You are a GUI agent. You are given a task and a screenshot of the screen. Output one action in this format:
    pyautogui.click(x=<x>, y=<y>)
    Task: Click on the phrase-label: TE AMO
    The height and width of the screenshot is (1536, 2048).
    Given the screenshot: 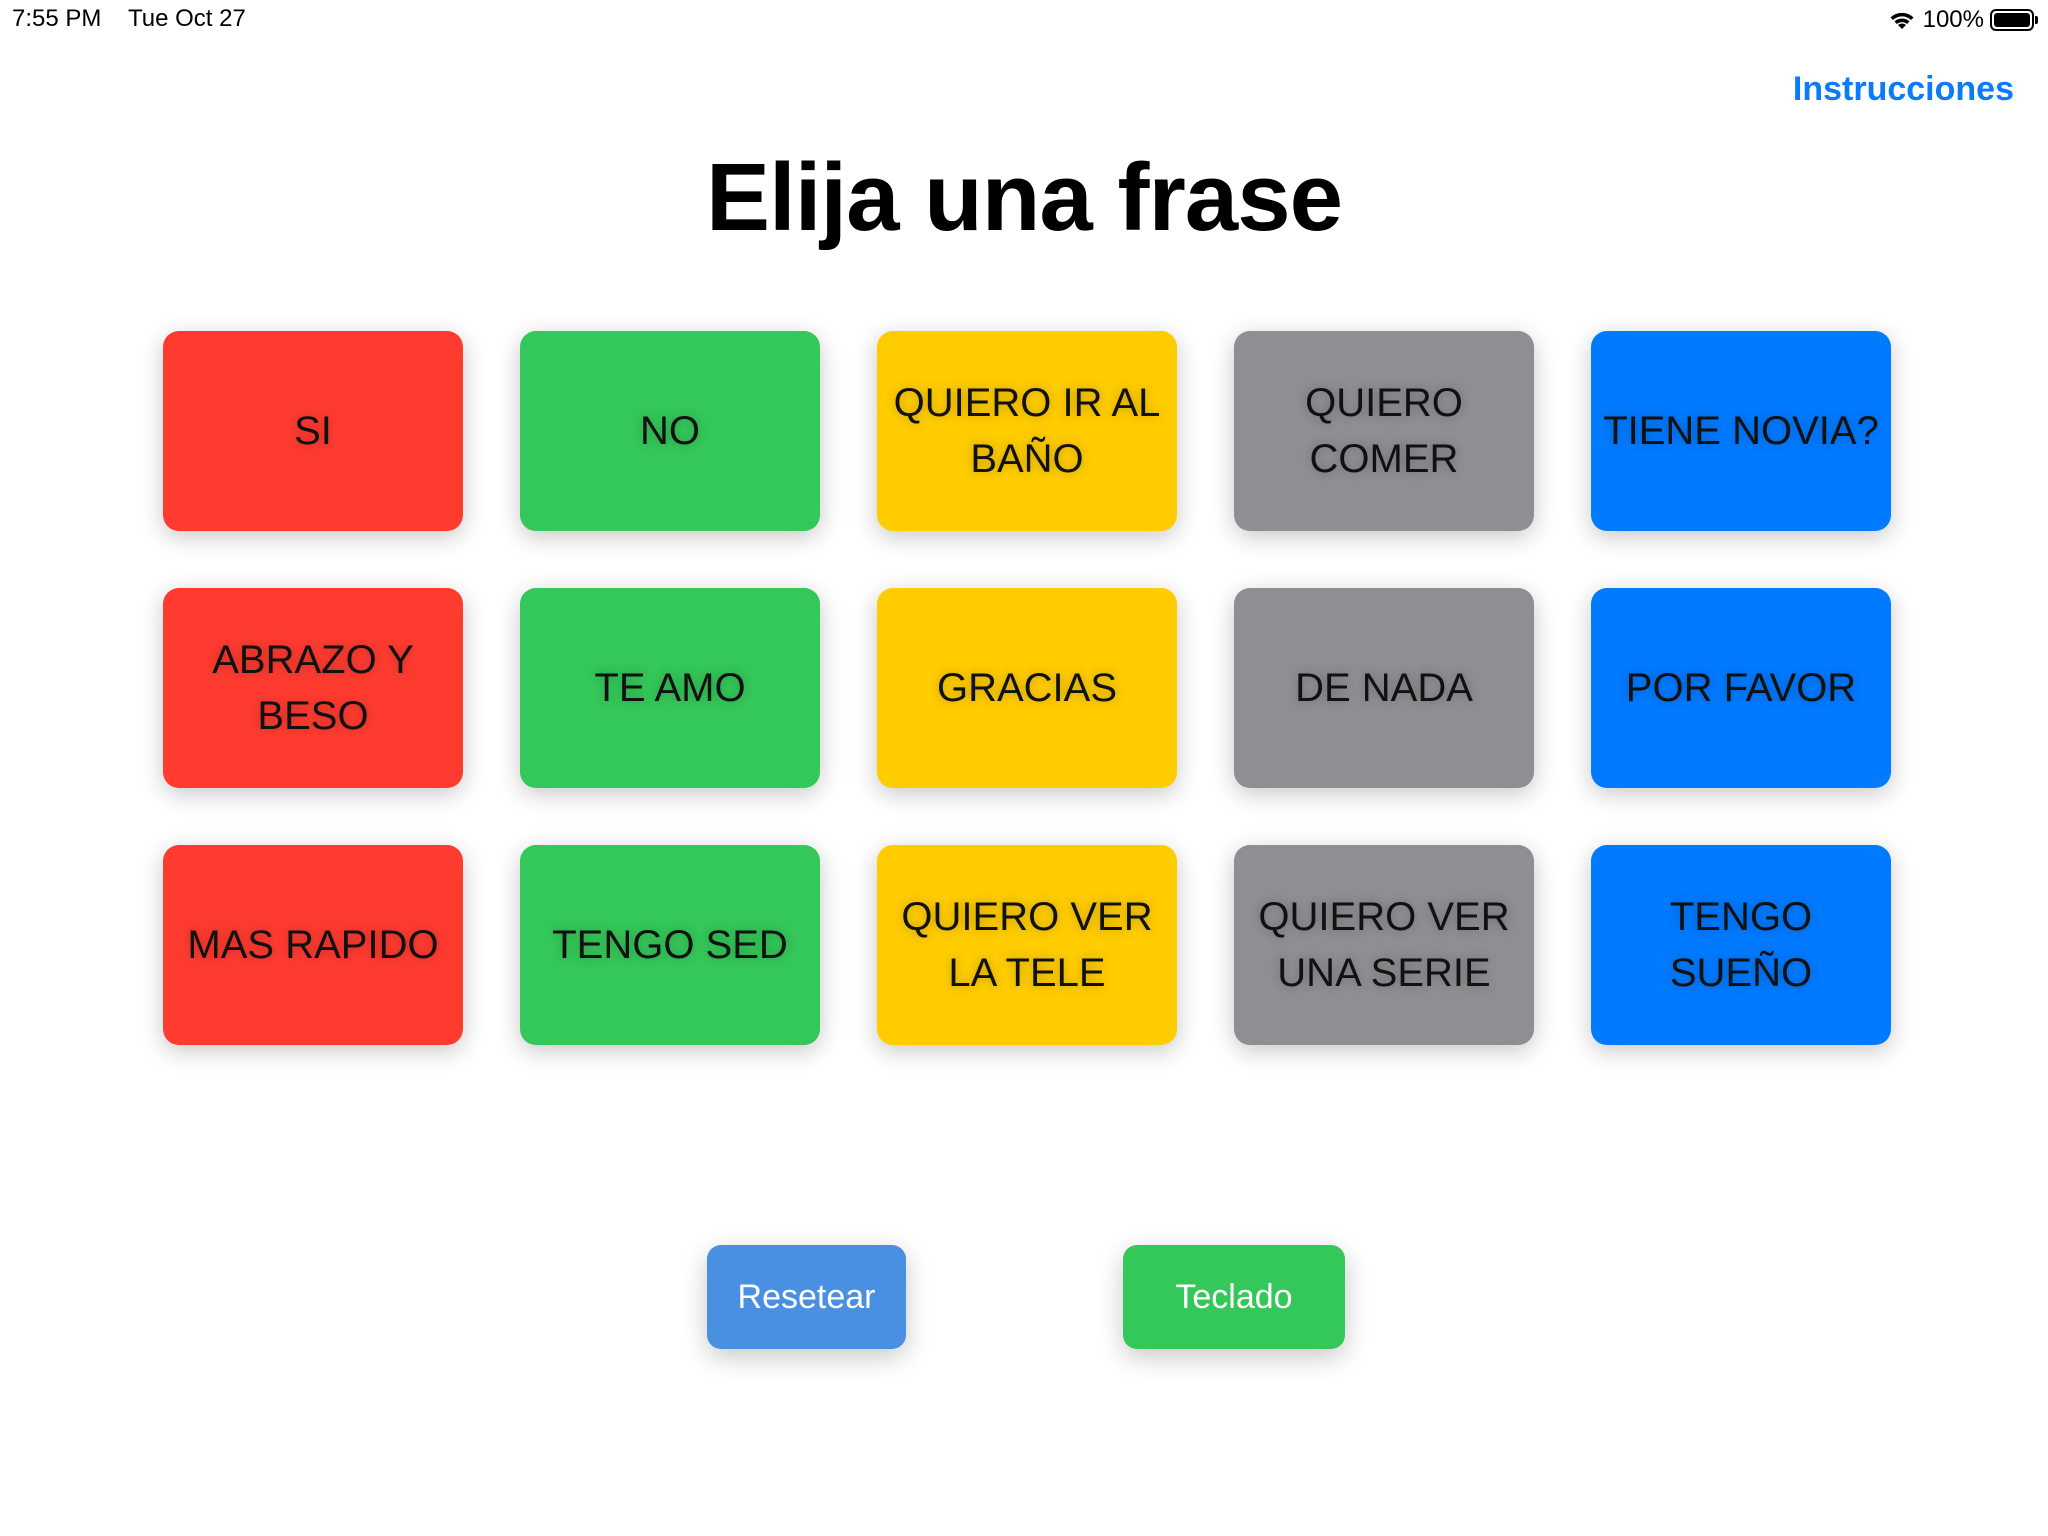 What is the action you would take?
    pyautogui.click(x=670, y=688)
    